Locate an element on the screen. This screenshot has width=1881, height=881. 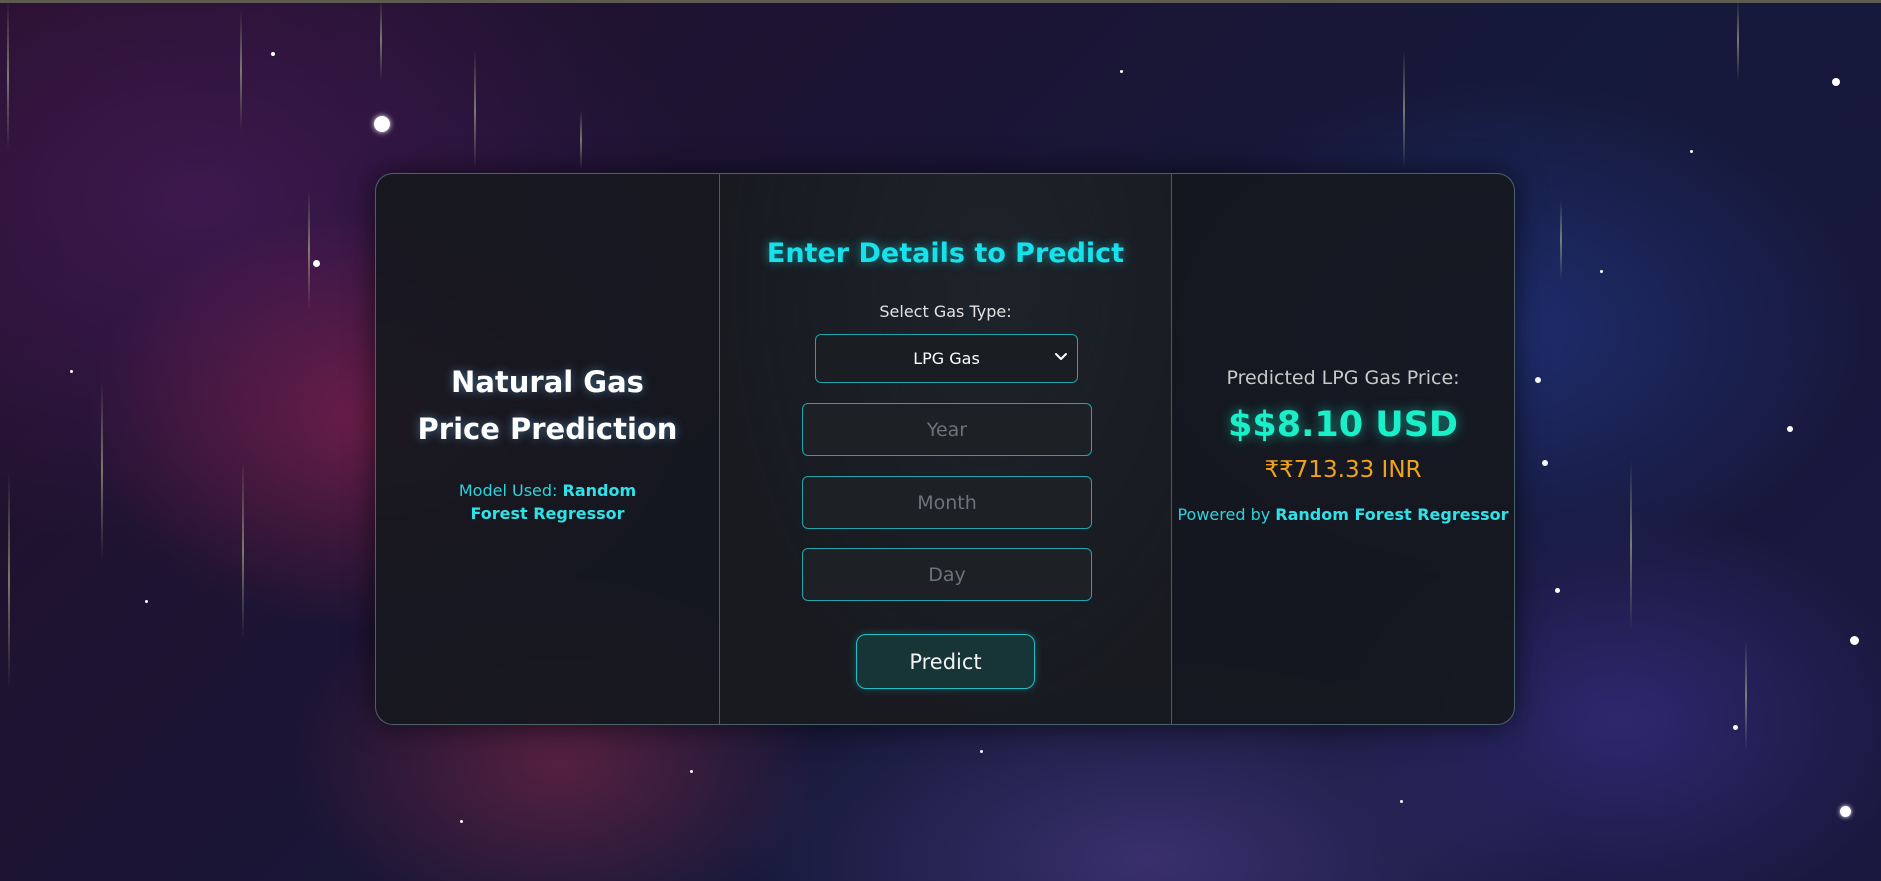
result-label: Predicted LPG Gas Price: is located at coordinates (1343, 377).